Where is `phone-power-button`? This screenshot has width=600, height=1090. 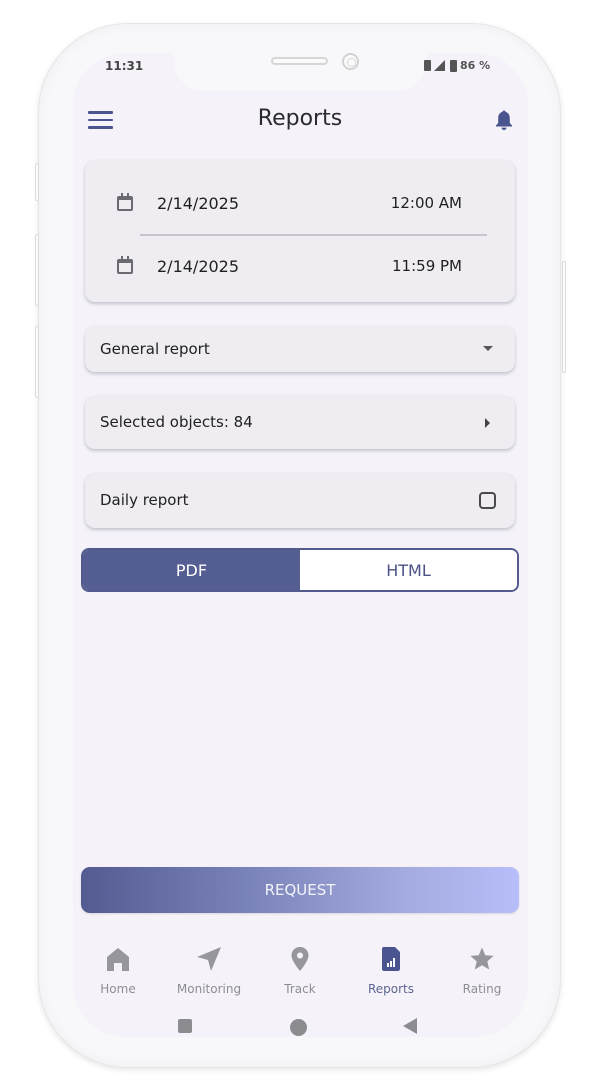
phone-power-button is located at coordinates (564, 317).